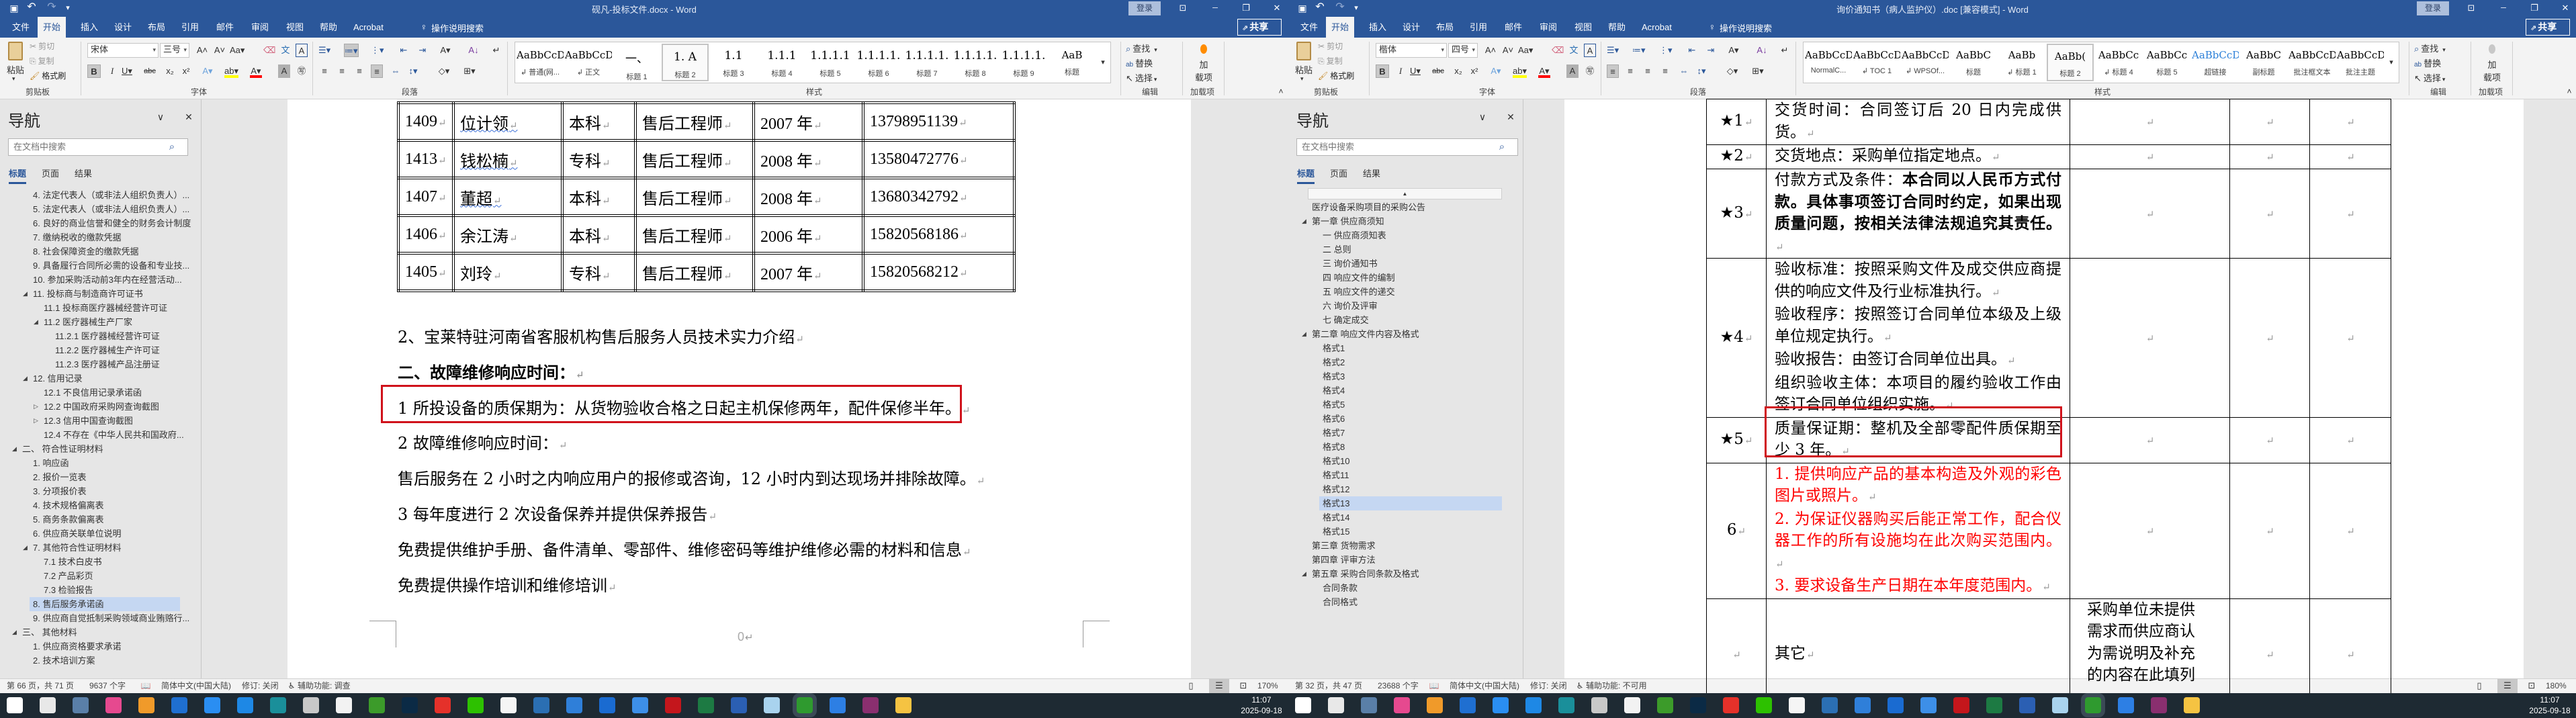 This screenshot has width=2576, height=718. What do you see at coordinates (60, 491) in the screenshot?
I see `nav-heading-item: 3. 分项报价表` at bounding box center [60, 491].